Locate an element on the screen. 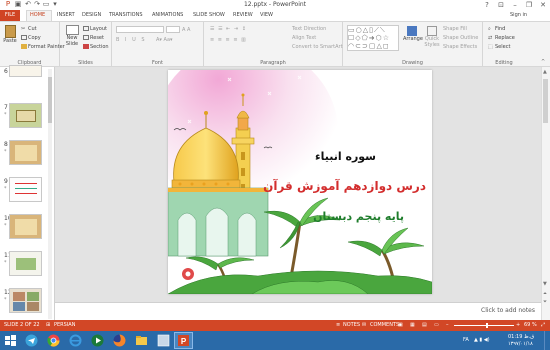 Image resolution: width=550 pixels, height=350 pixels. replace-button: ⇄ Replace is located at coordinates (501, 38).